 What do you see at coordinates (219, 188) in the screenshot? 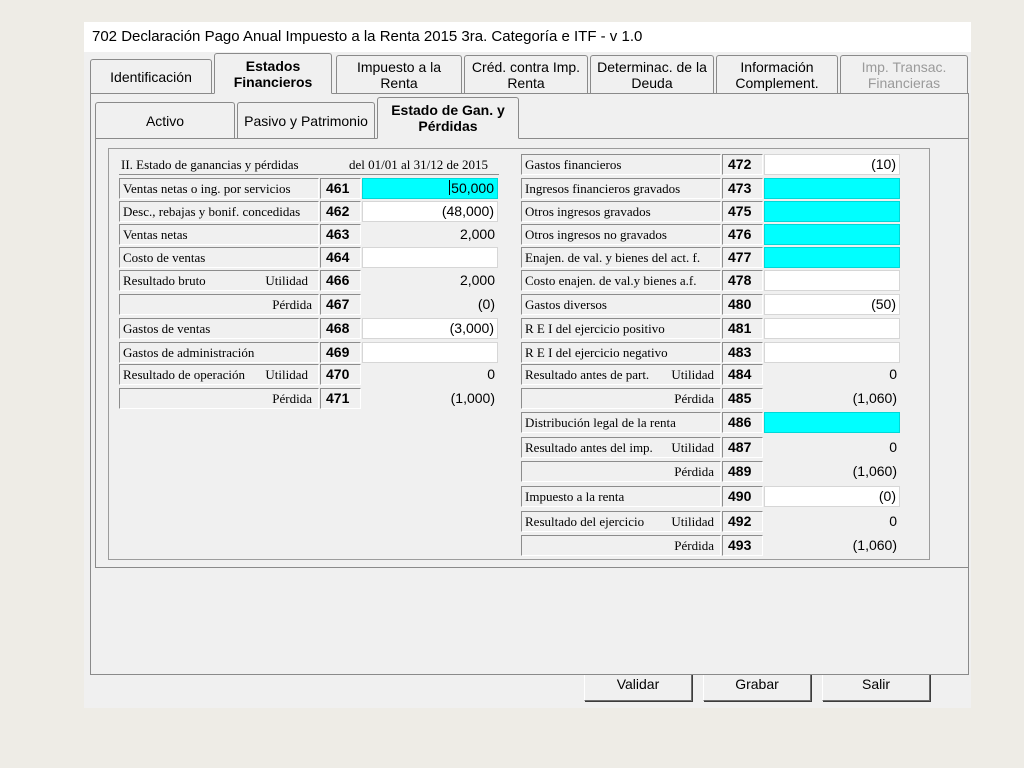
I see `label-461: Ventas netas o ing. por servicios` at bounding box center [219, 188].